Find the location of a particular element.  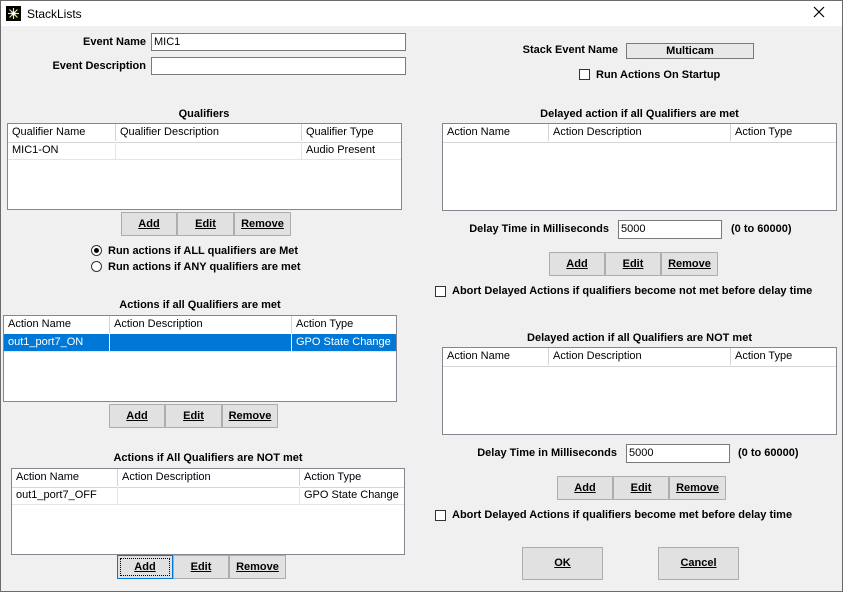

run-on-startup-checkbox is located at coordinates (584, 74).